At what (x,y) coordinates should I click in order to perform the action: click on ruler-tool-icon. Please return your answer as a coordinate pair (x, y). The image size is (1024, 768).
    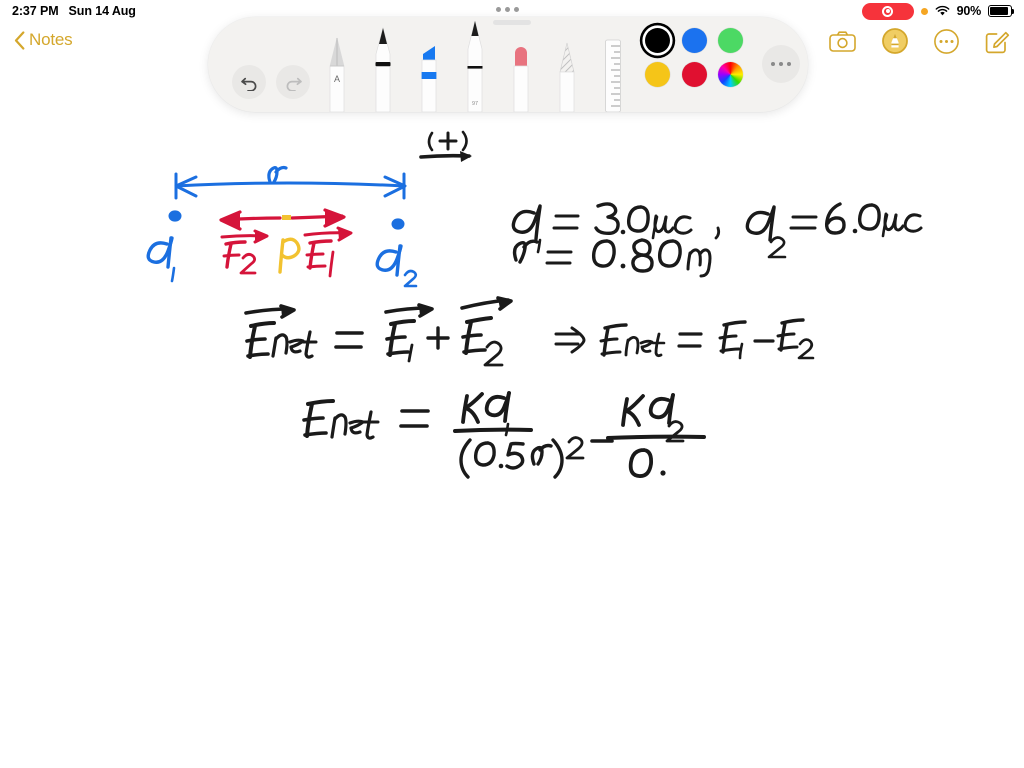
    Looking at the image, I should click on (613, 76).